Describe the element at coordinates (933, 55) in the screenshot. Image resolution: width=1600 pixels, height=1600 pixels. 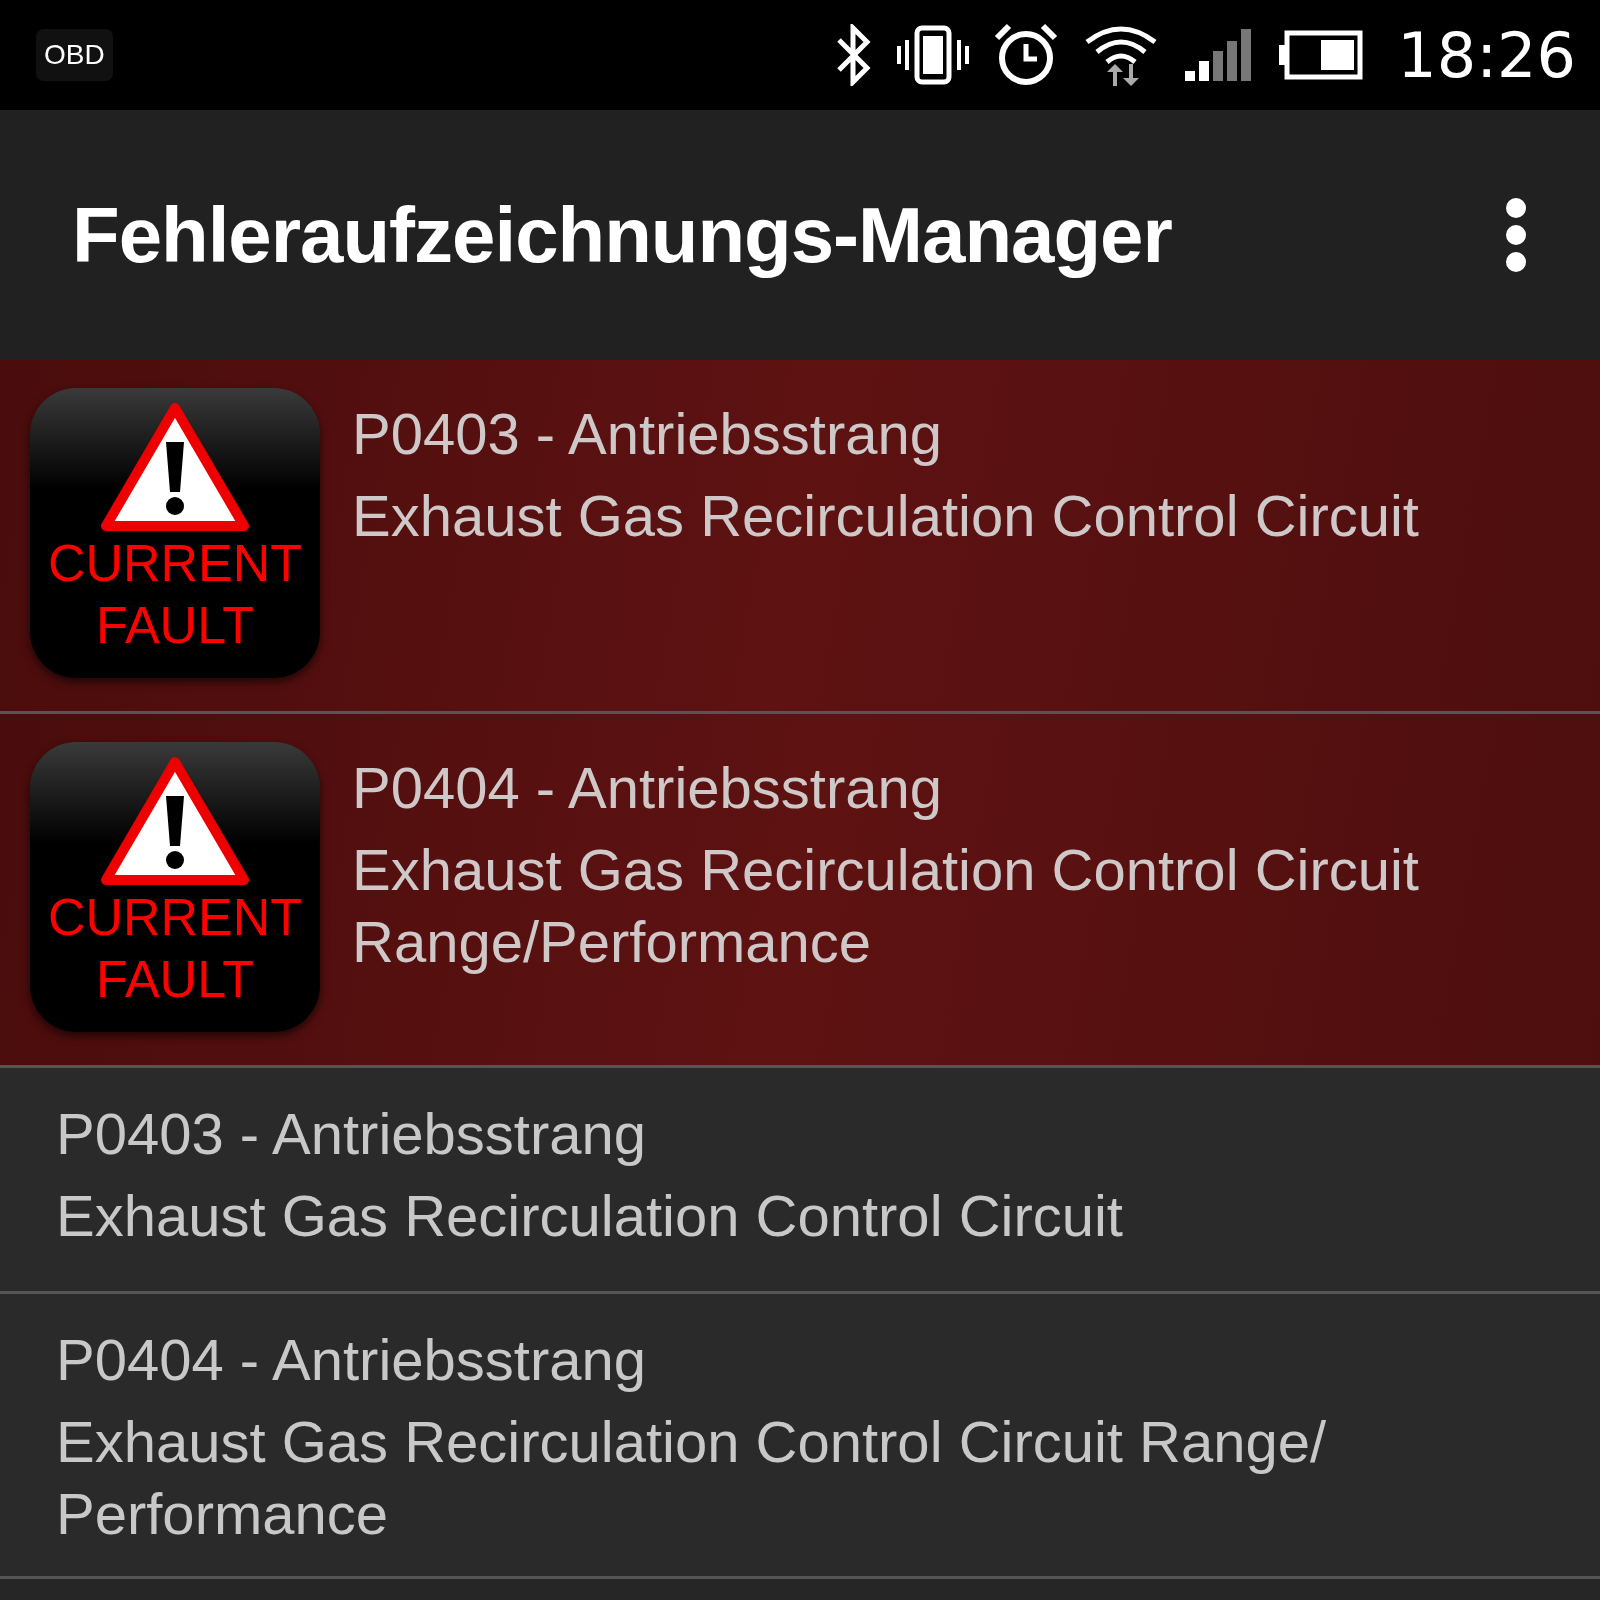
I see `vibrate-icon` at that location.